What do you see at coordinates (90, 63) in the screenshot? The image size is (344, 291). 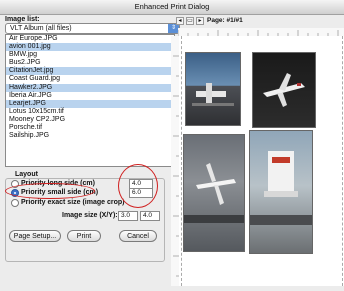 I see `list-item: Bus2.JPG` at bounding box center [90, 63].